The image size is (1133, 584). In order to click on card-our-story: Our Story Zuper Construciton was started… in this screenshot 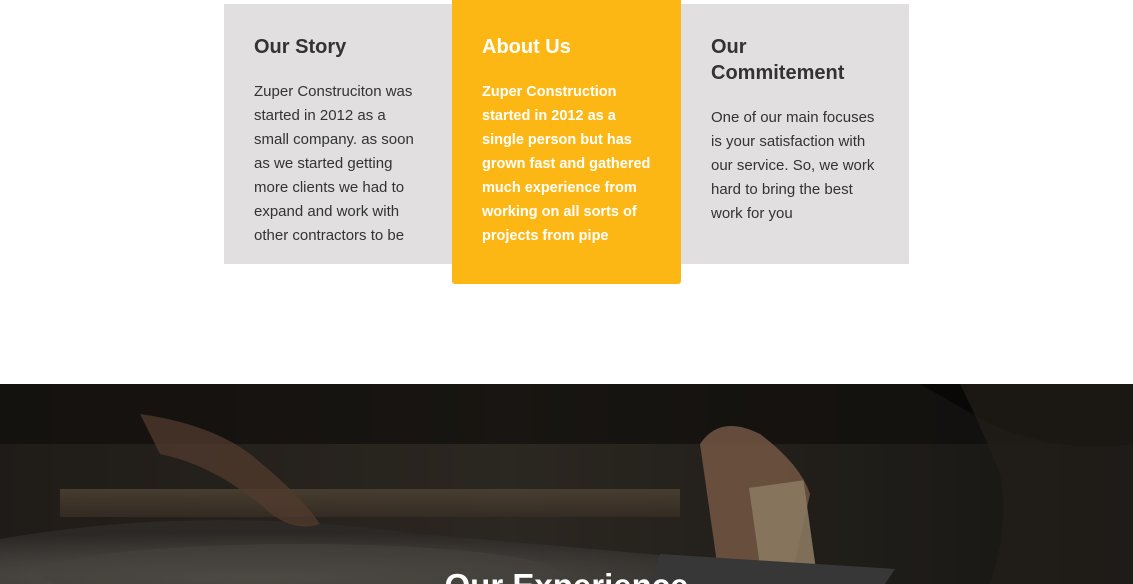, I will do `click(338, 134)`.